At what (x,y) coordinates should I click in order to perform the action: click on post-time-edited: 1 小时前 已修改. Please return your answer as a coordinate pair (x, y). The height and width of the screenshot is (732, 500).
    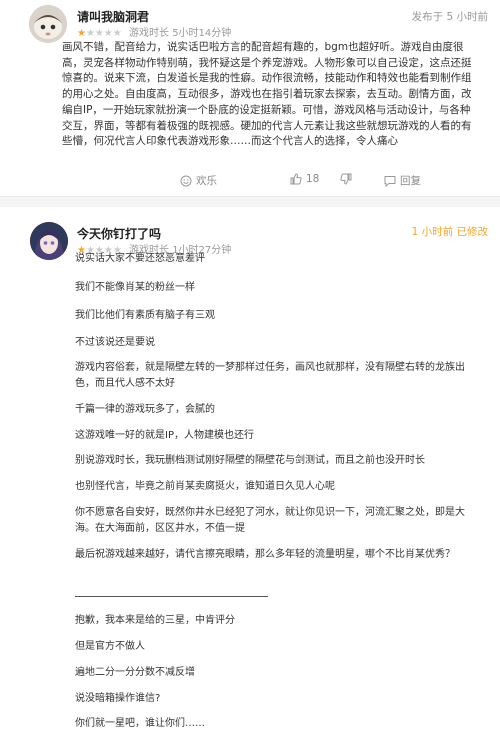
    Looking at the image, I should click on (449, 232).